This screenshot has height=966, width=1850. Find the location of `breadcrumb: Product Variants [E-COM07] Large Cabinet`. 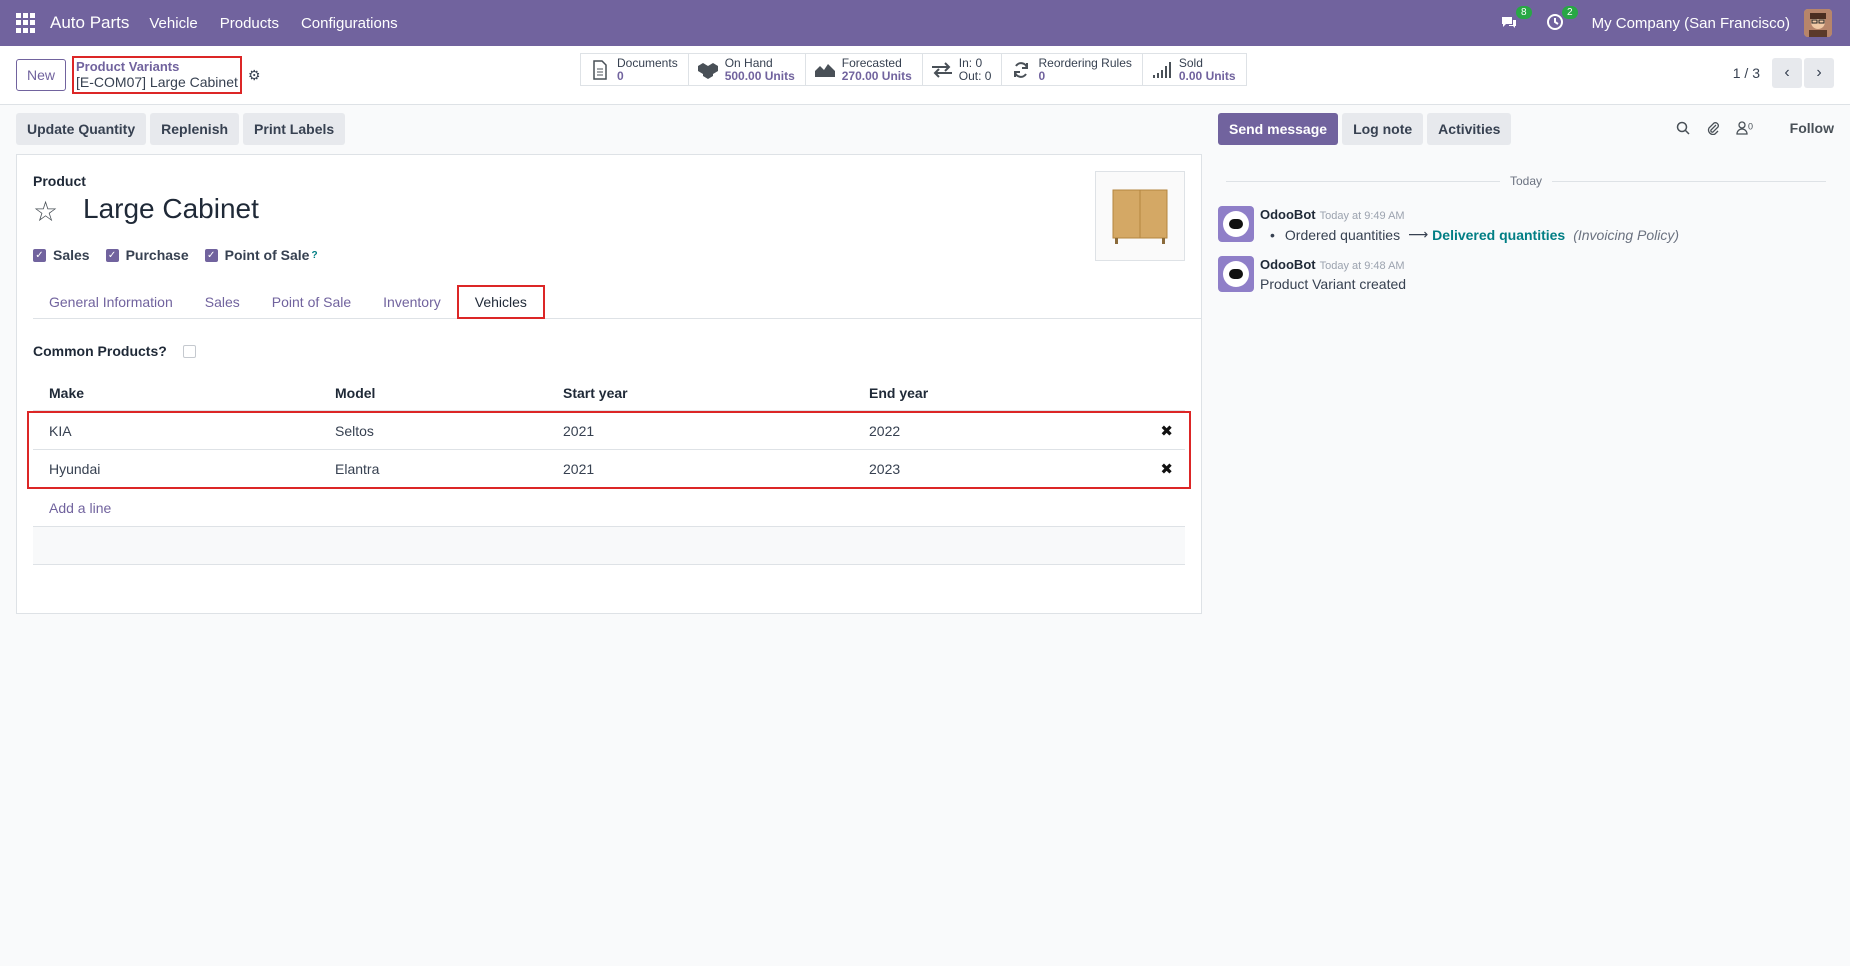

breadcrumb: Product Variants [E-COM07] Large Cabinet is located at coordinates (157, 75).